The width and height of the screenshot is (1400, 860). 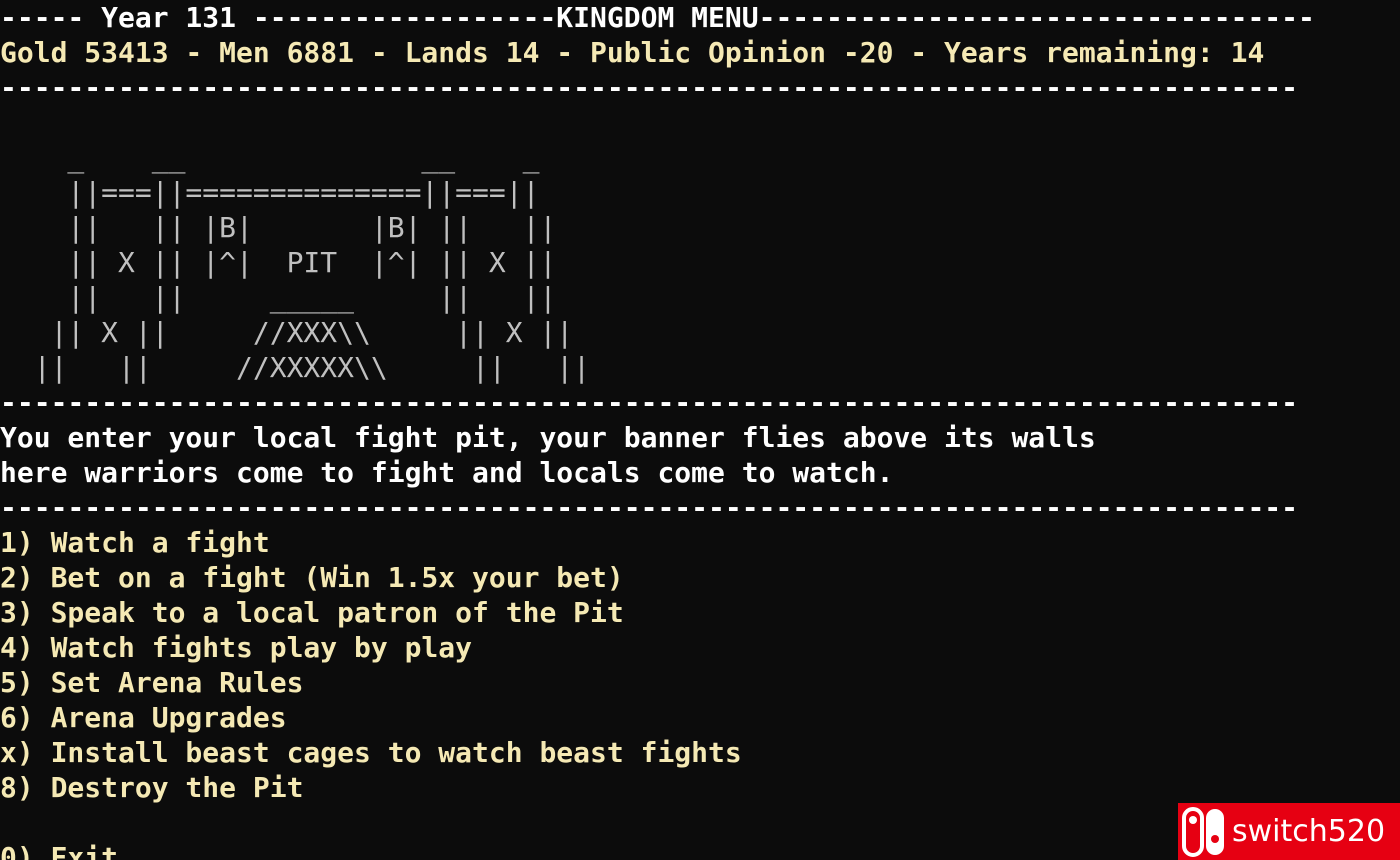 I want to click on art-line: || X || //XXX\\ || X ||, so click(x=287, y=332).